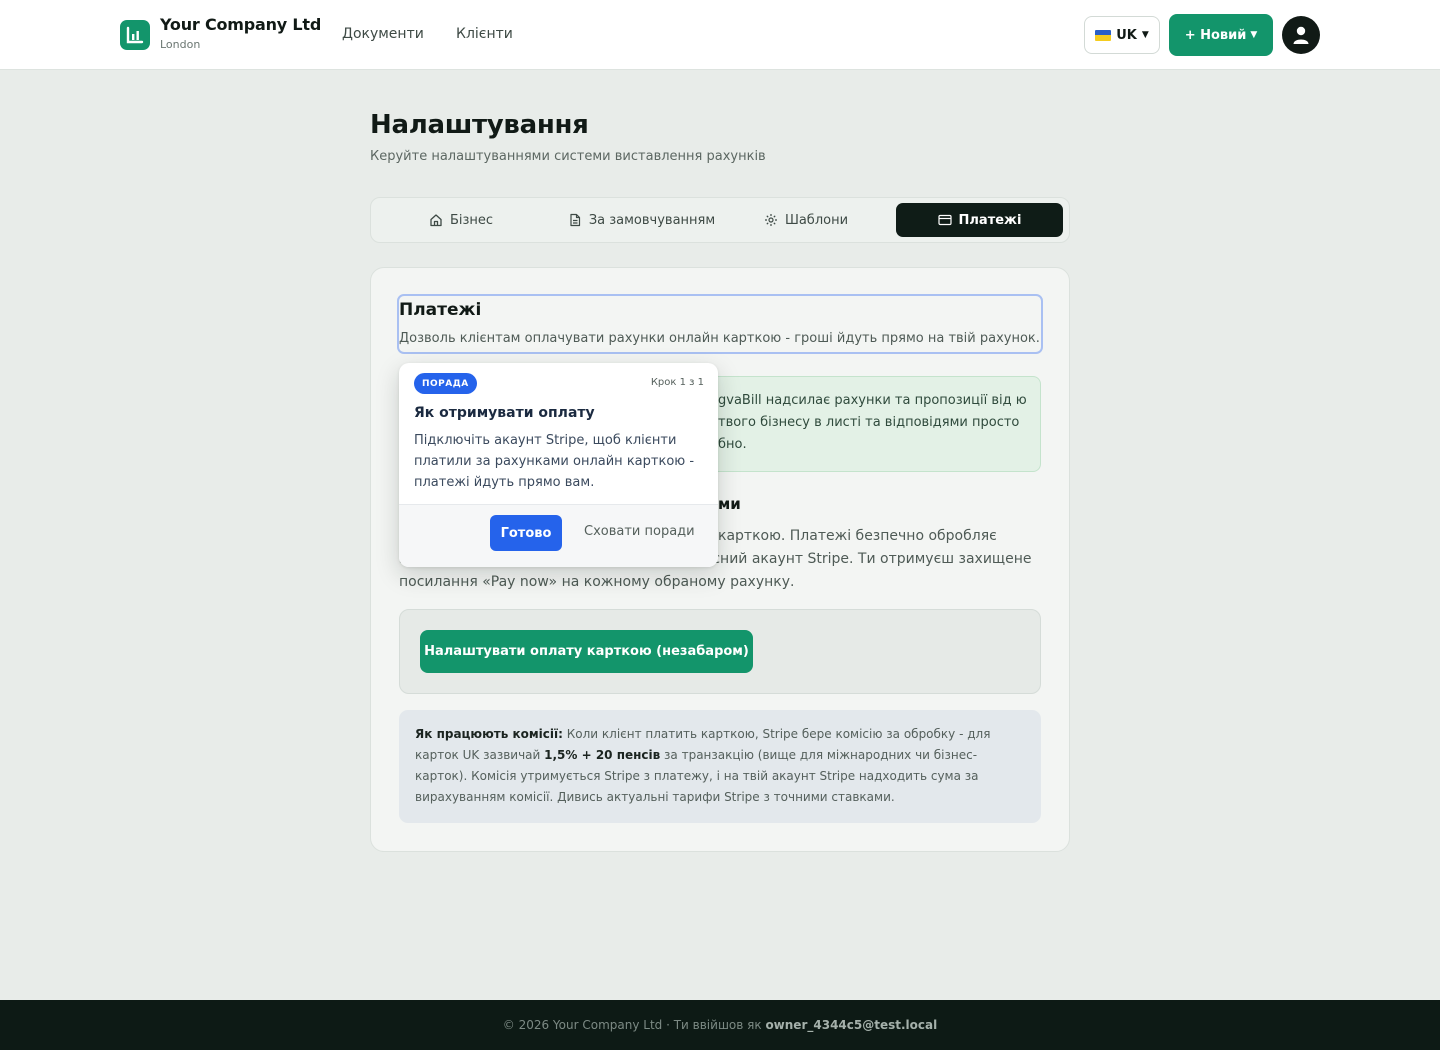  I want to click on new-button: + Новий ▼, so click(1221, 35).